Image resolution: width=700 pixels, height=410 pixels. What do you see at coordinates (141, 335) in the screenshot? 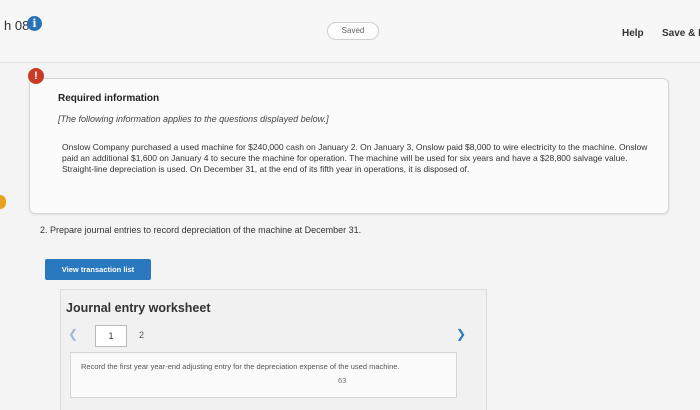
I see `page-2-tab: 2` at bounding box center [141, 335].